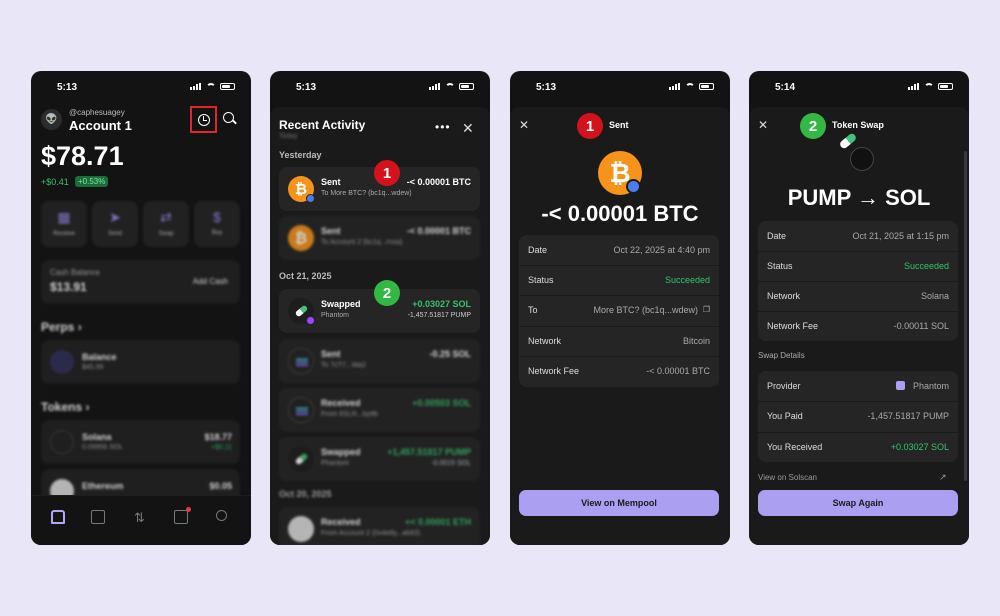  I want to click on total-balance: $78.71, so click(82, 156).